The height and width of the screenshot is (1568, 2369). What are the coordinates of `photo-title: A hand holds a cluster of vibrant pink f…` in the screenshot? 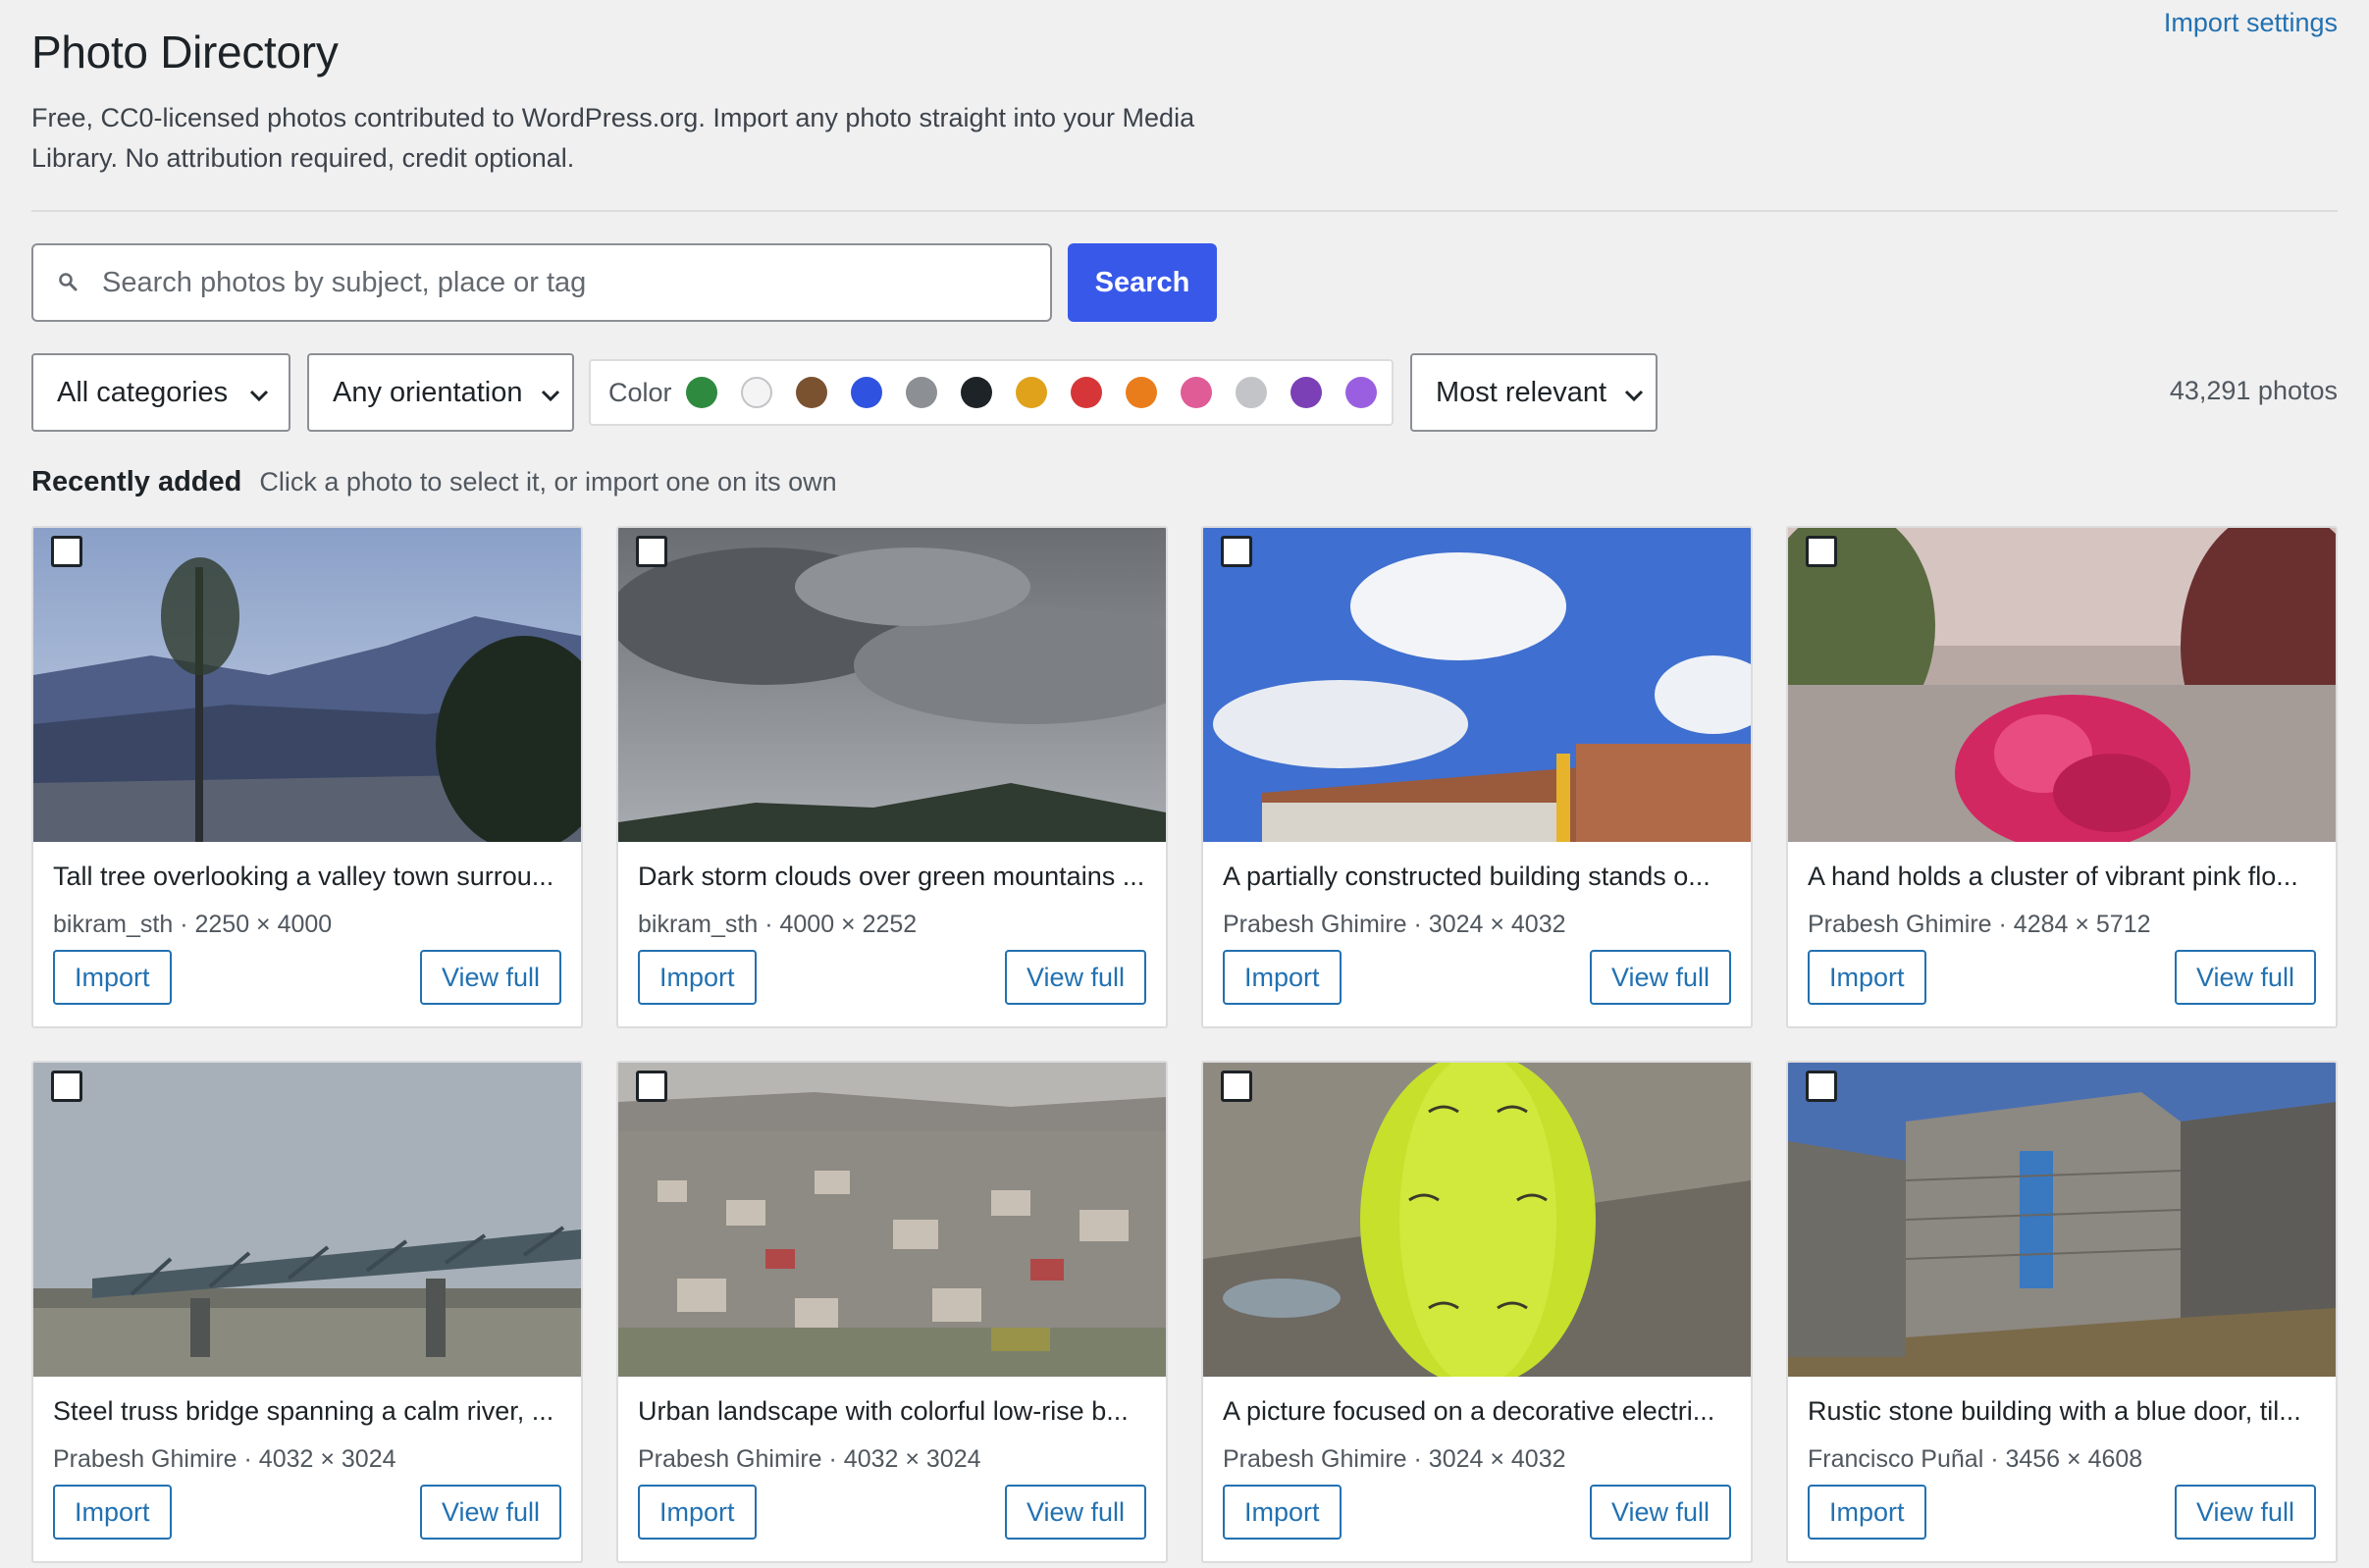 It's located at (2053, 877).